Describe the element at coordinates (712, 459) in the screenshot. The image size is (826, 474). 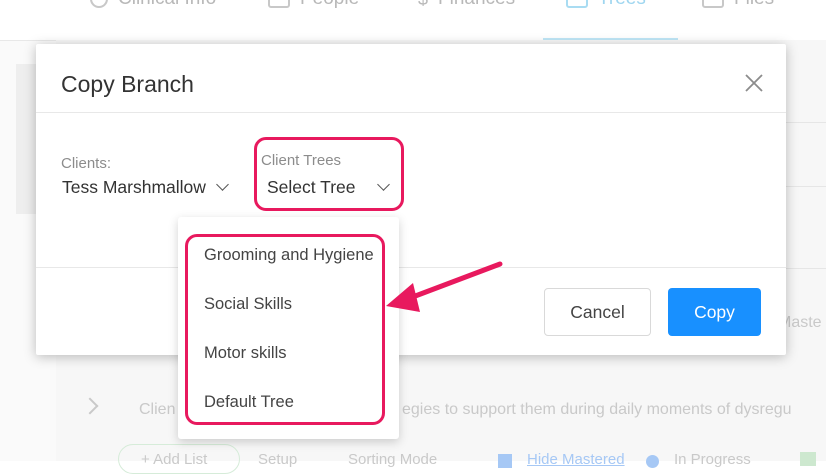
I see `in-progress-label: In Progress` at that location.